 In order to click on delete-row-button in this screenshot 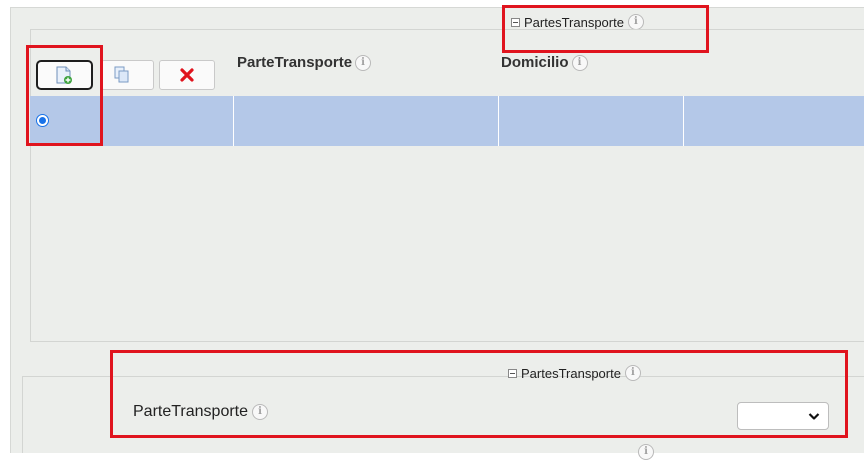, I will do `click(187, 75)`.